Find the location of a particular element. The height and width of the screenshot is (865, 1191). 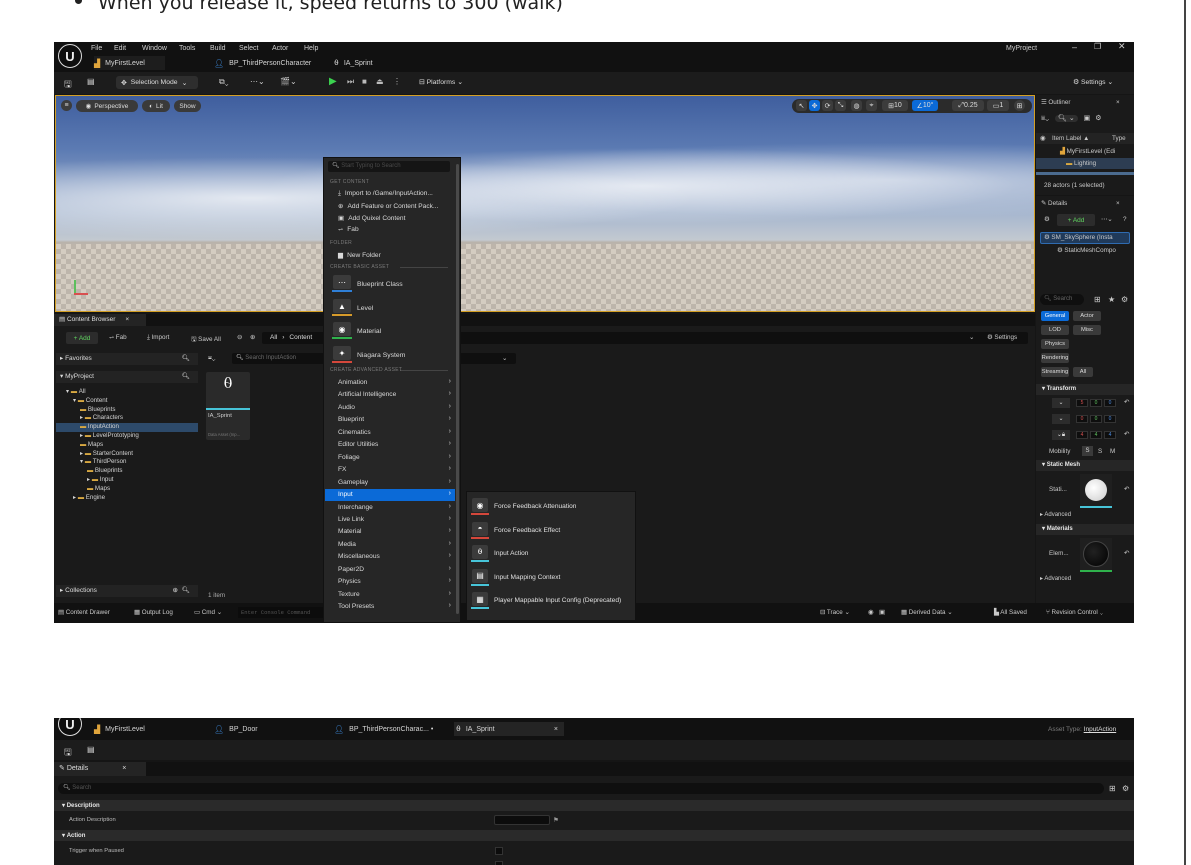

viewport-menu-icon: ≡ is located at coordinates (66, 105).